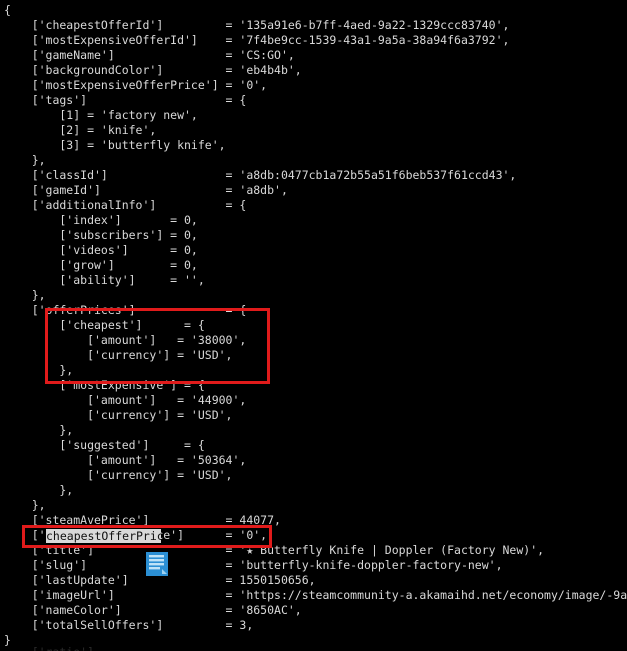 The width and height of the screenshot is (627, 651). I want to click on text-selection-highlight: cheapestOfferPrice, so click(103, 536).